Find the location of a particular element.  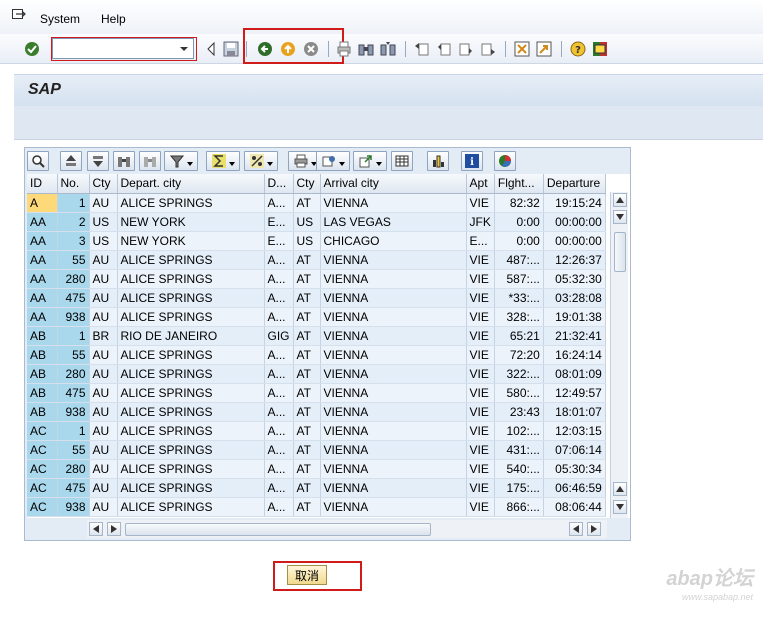

scroll-right-button is located at coordinates (594, 529).